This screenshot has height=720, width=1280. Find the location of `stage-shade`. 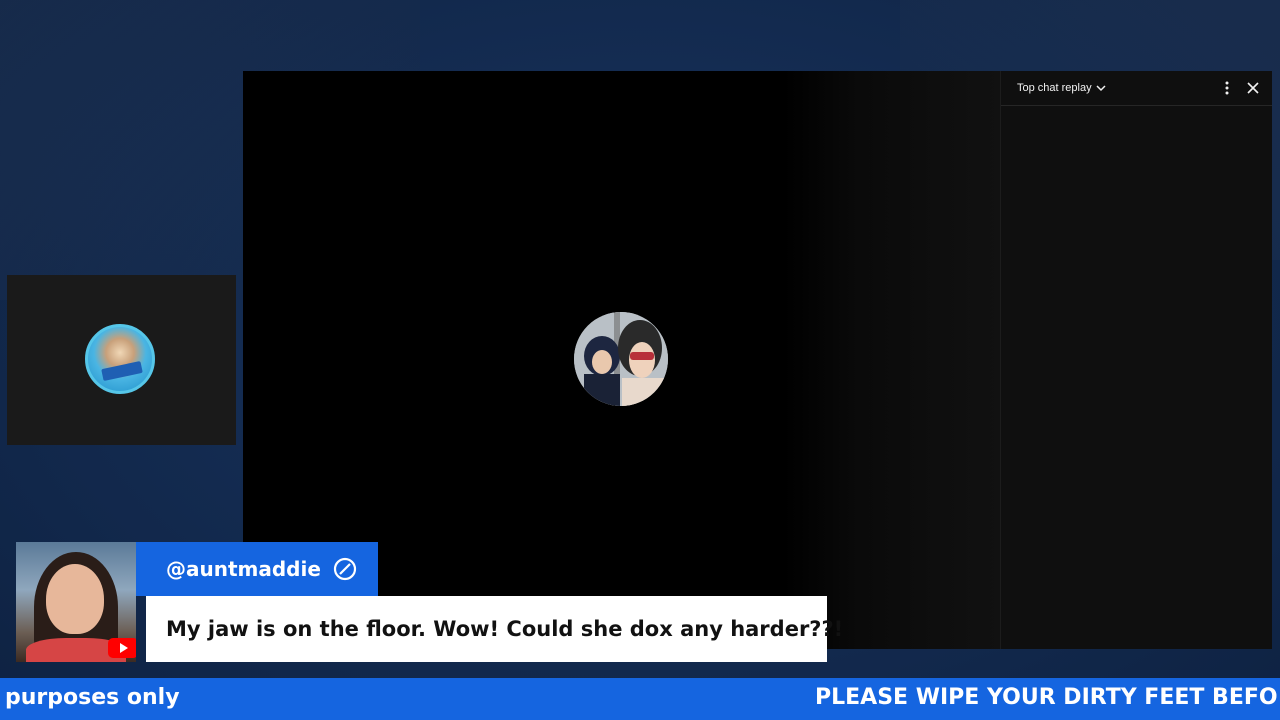

stage-shade is located at coordinates (891, 360).